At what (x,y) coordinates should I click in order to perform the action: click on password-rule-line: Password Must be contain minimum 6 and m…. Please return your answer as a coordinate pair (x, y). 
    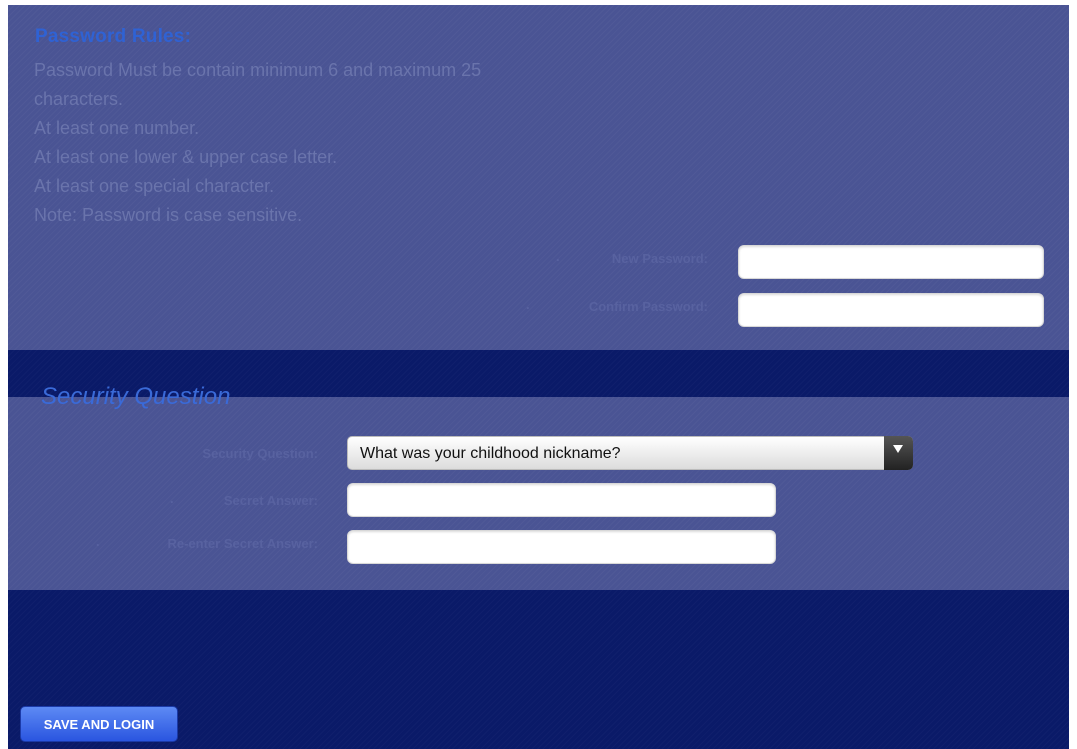
    Looking at the image, I should click on (258, 70).